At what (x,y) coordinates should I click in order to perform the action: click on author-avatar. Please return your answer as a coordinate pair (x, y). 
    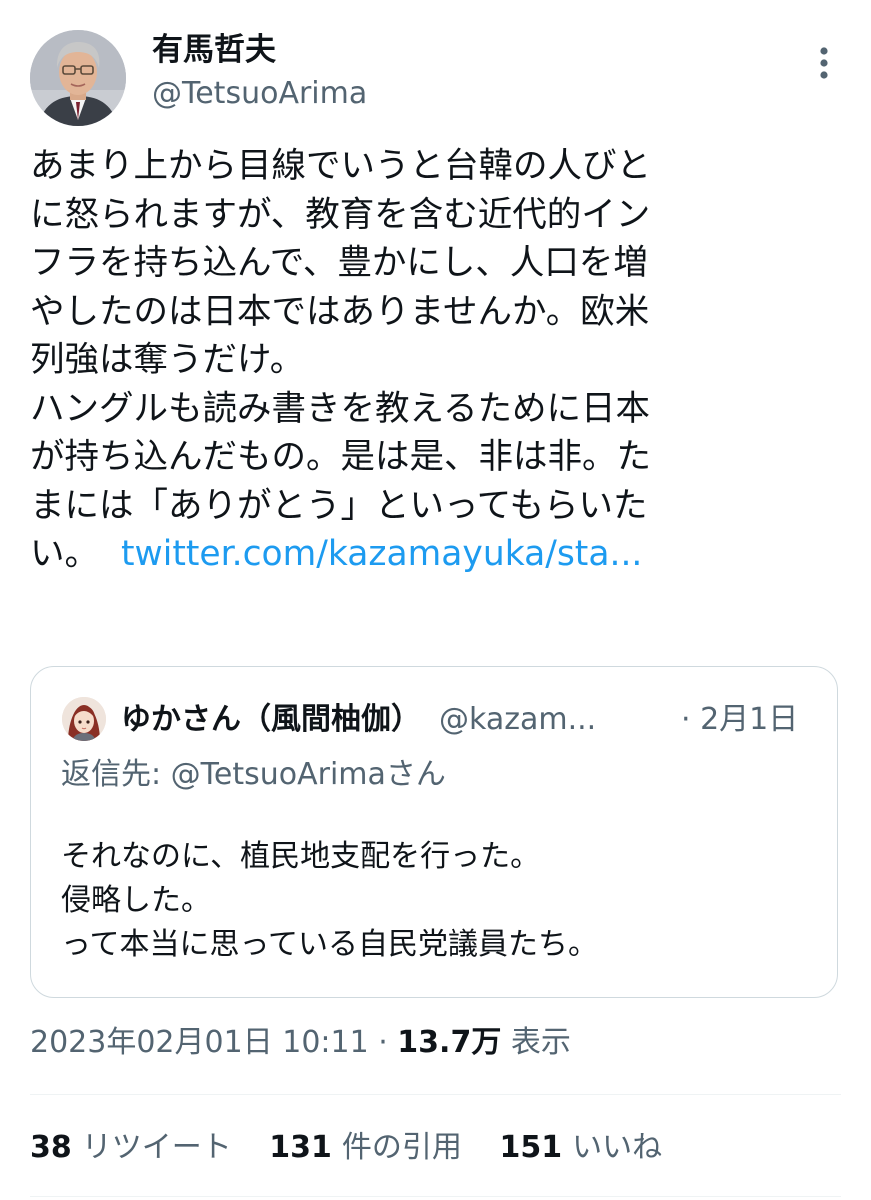
    Looking at the image, I should click on (78, 78).